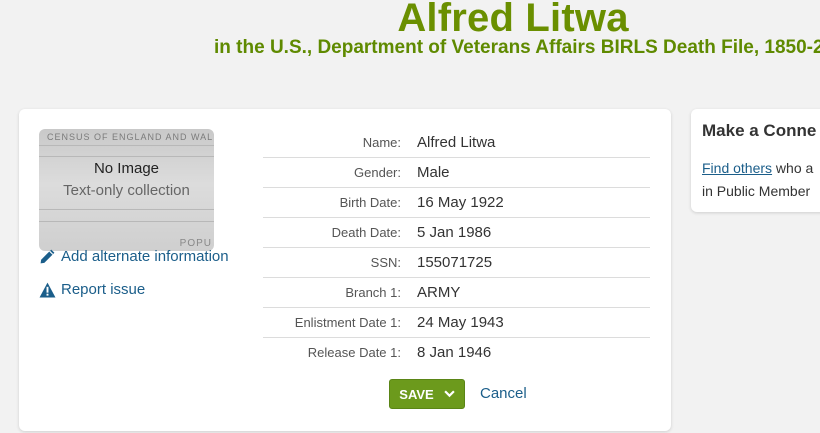 The height and width of the screenshot is (433, 820). Describe the element at coordinates (433, 172) in the screenshot. I see `field-value: Male` at that location.